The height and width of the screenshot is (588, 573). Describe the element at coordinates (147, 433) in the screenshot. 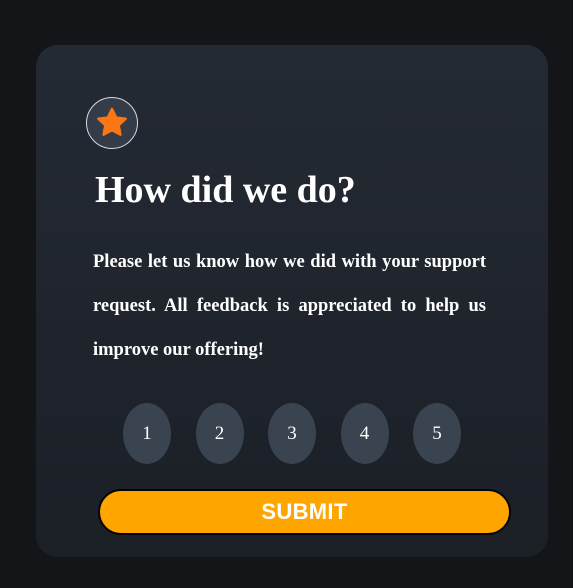

I see `rating-option-1: 1` at that location.